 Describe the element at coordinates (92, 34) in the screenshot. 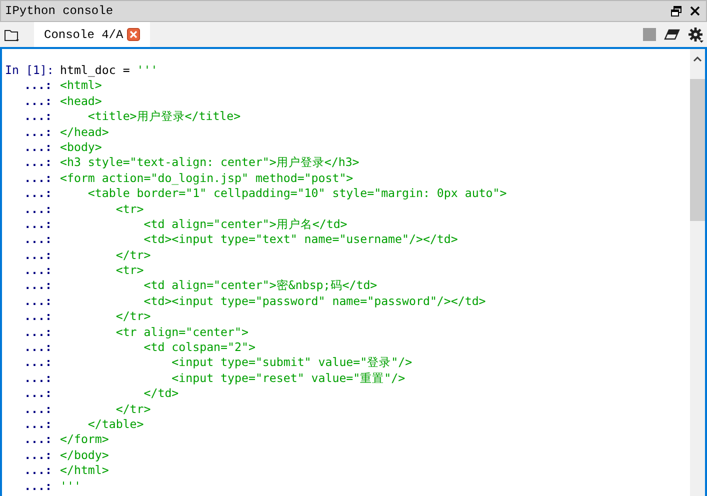

I see `console-tab: Console 4/A` at that location.